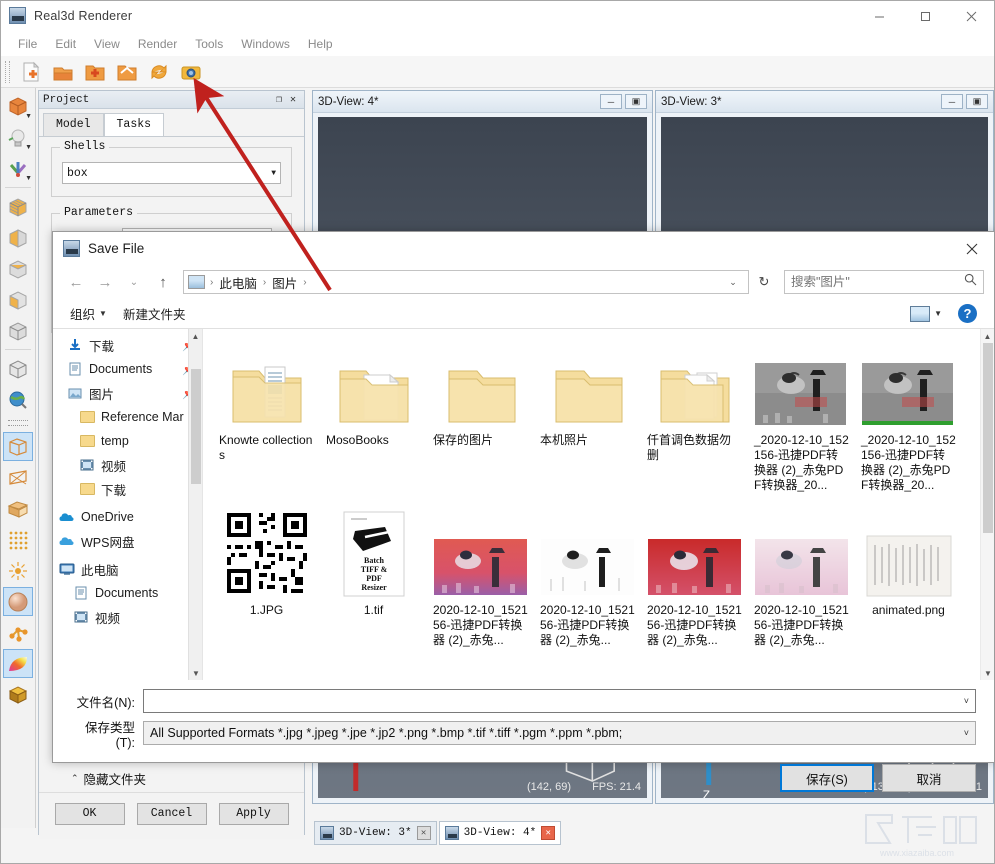 Image resolution: width=995 pixels, height=864 pixels. What do you see at coordinates (105, 282) in the screenshot?
I see `forward-button: →` at bounding box center [105, 282].